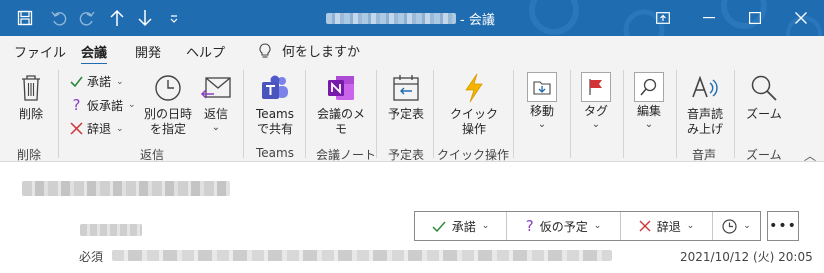 The width and height of the screenshot is (824, 273). What do you see at coordinates (406, 88) in the screenshot?
I see `calendar-icon` at bounding box center [406, 88].